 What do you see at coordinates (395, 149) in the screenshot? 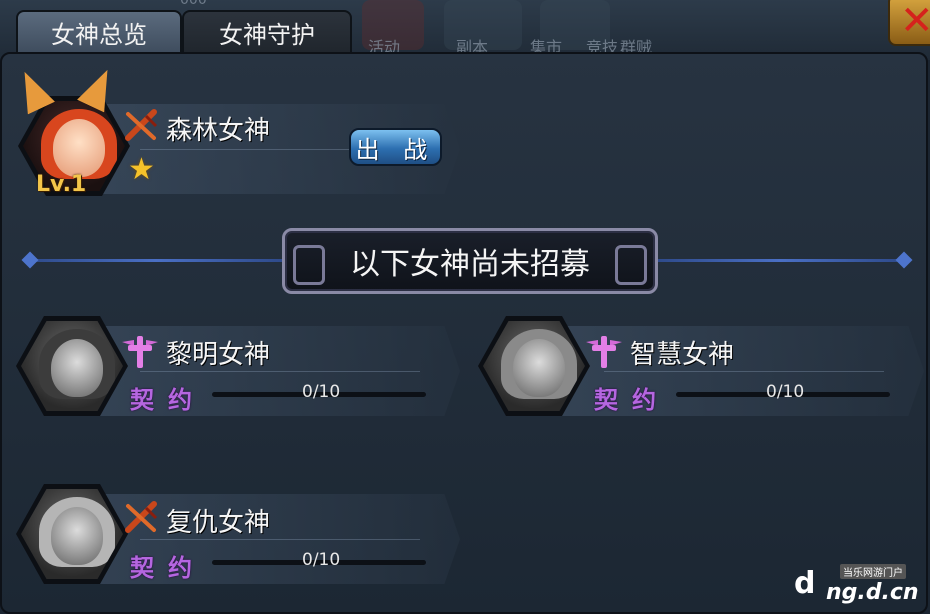
I see `deploy-label: 出 战` at bounding box center [395, 149].